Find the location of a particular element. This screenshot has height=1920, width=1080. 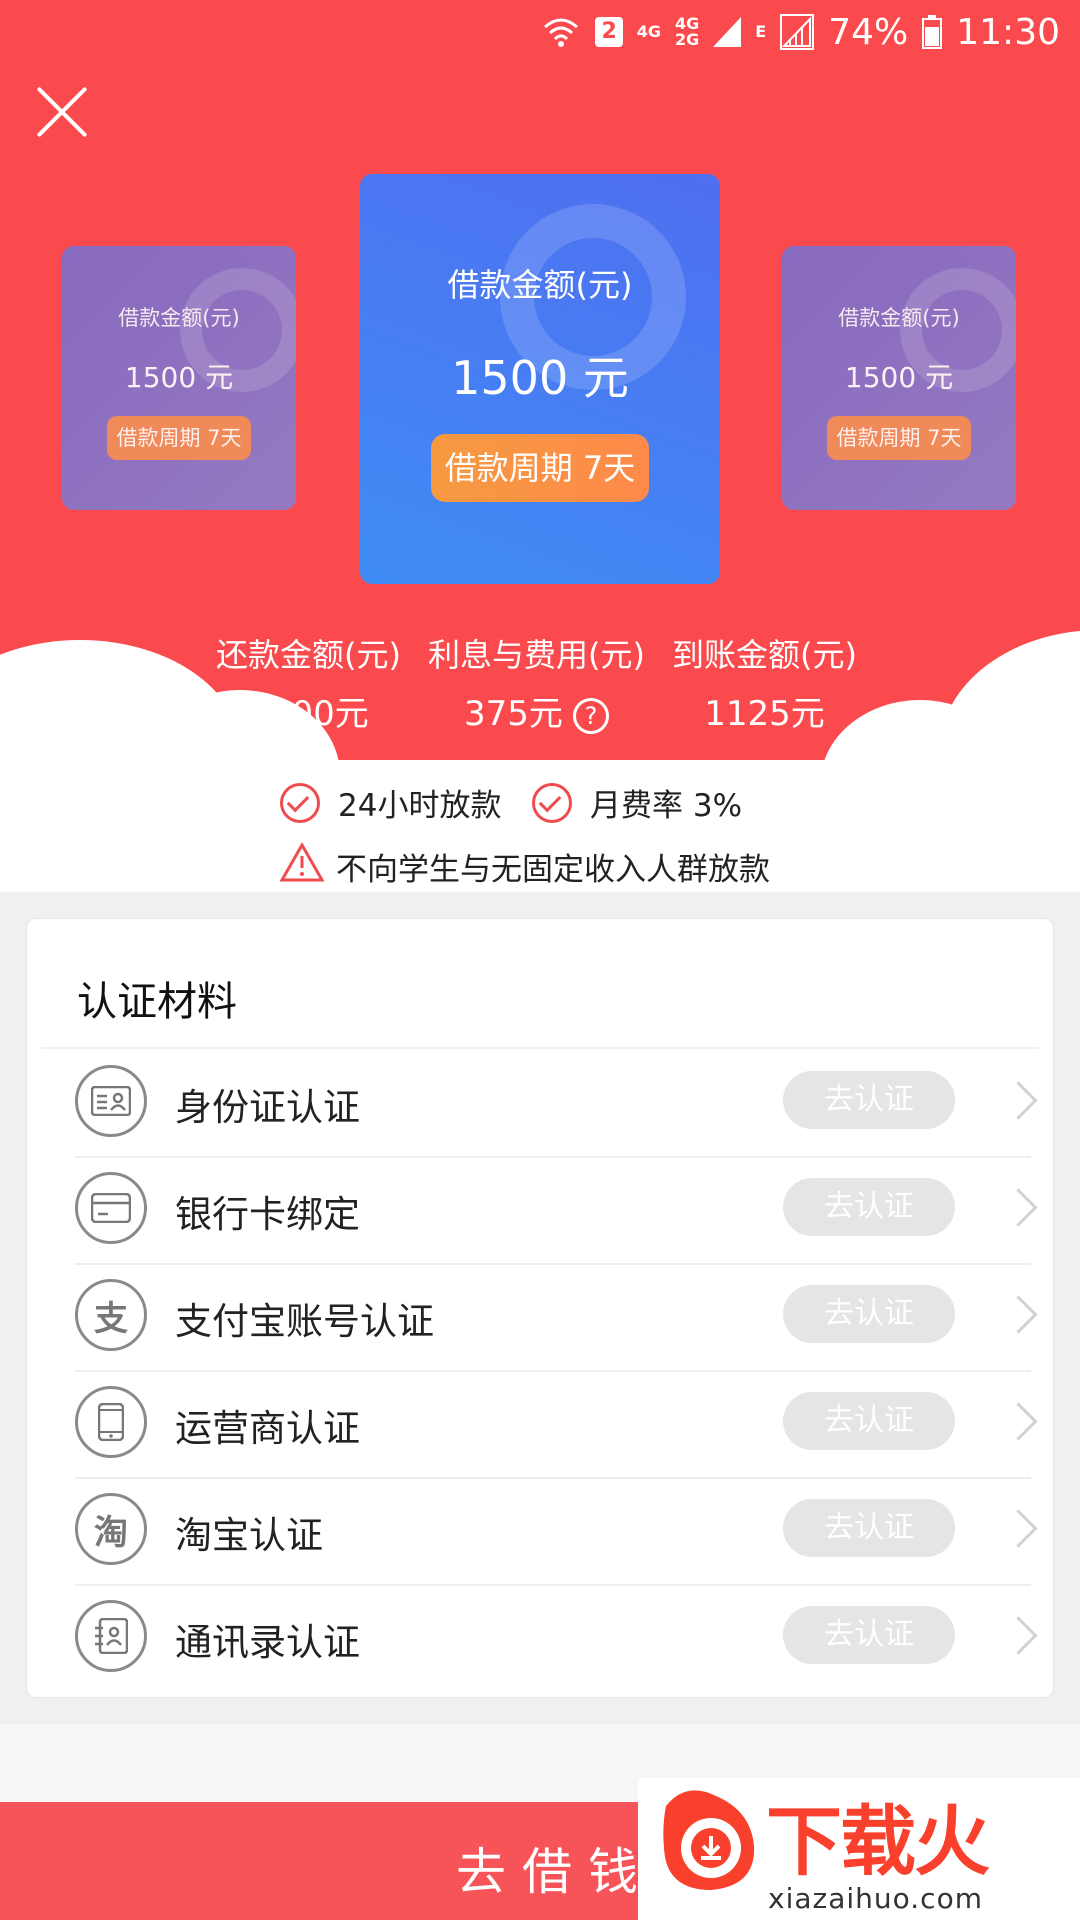

feature-fast-loan: 24小时放款 is located at coordinates (390, 802).